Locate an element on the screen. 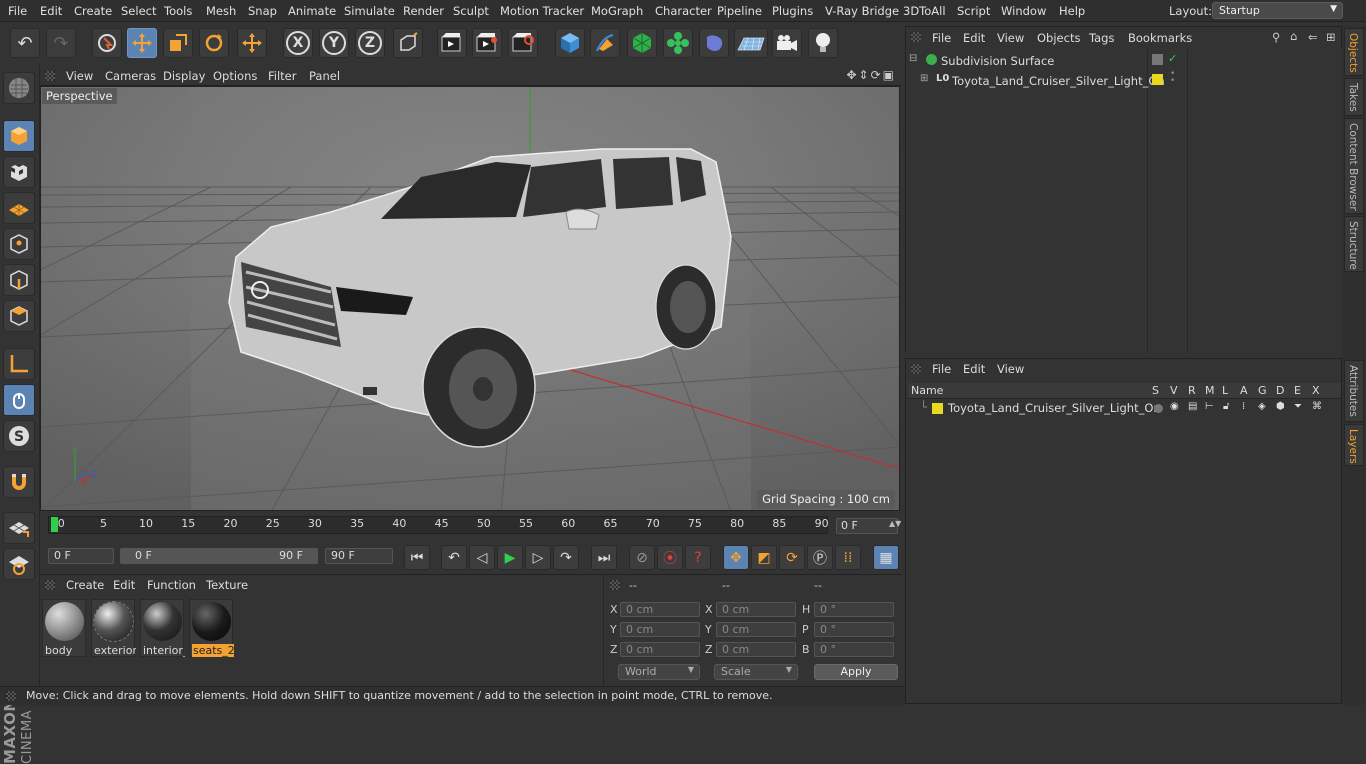  world-coordinate-icon is located at coordinates (408, 43).